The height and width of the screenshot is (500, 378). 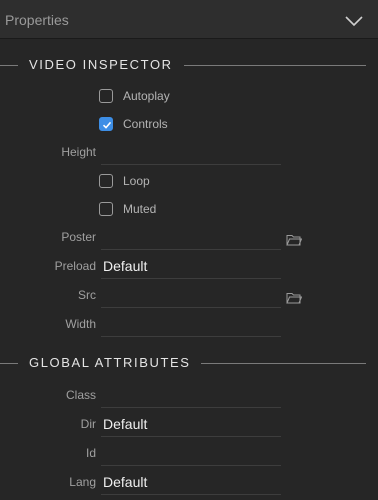 I want to click on height-field, so click(x=191, y=153).